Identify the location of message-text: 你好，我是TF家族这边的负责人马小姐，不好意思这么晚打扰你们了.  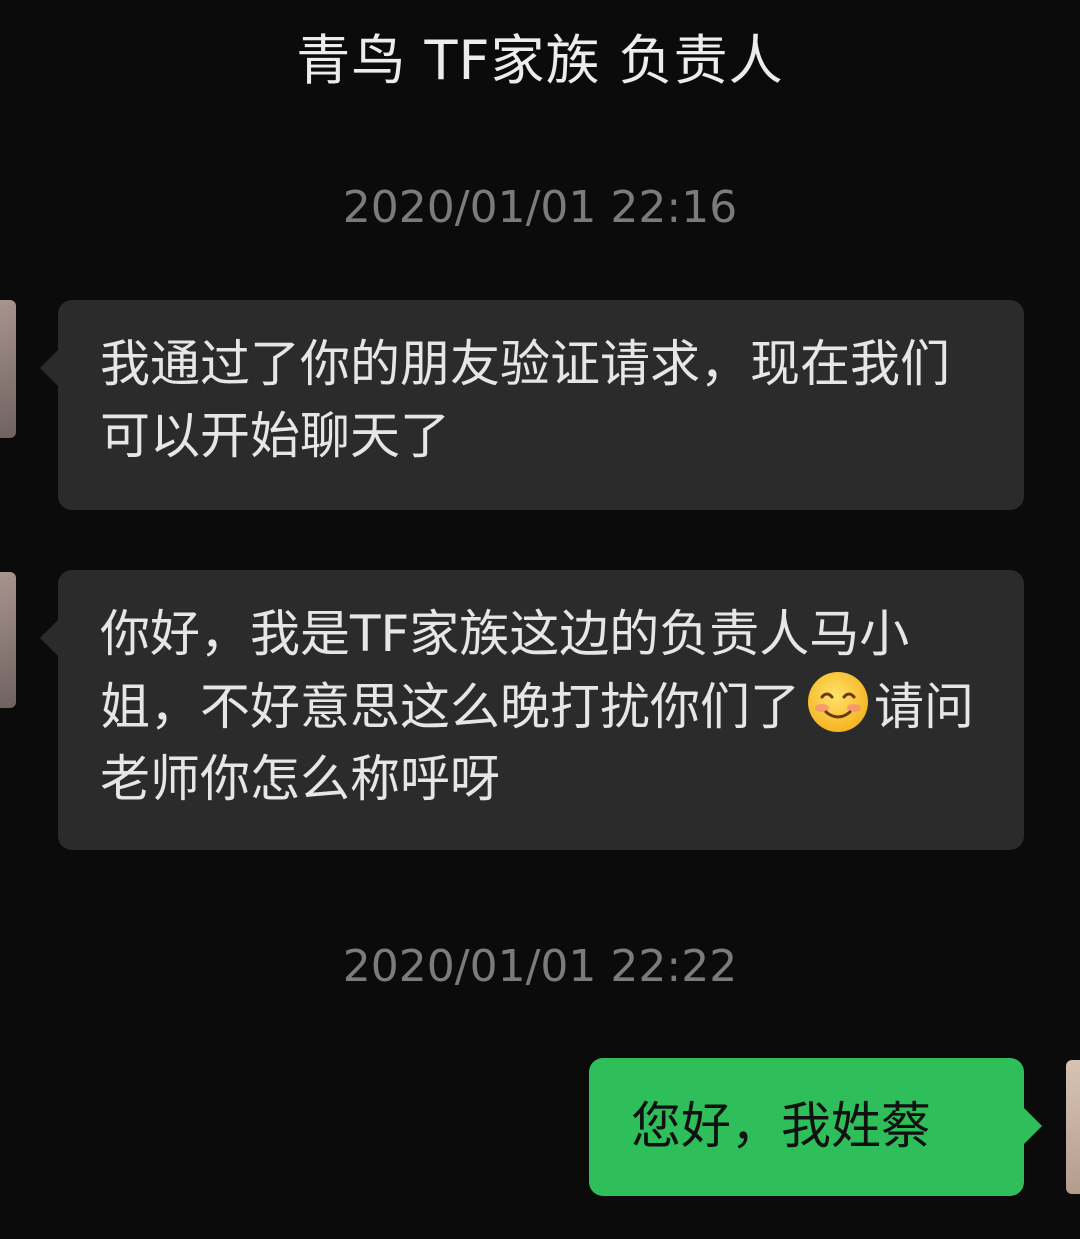
(505, 670).